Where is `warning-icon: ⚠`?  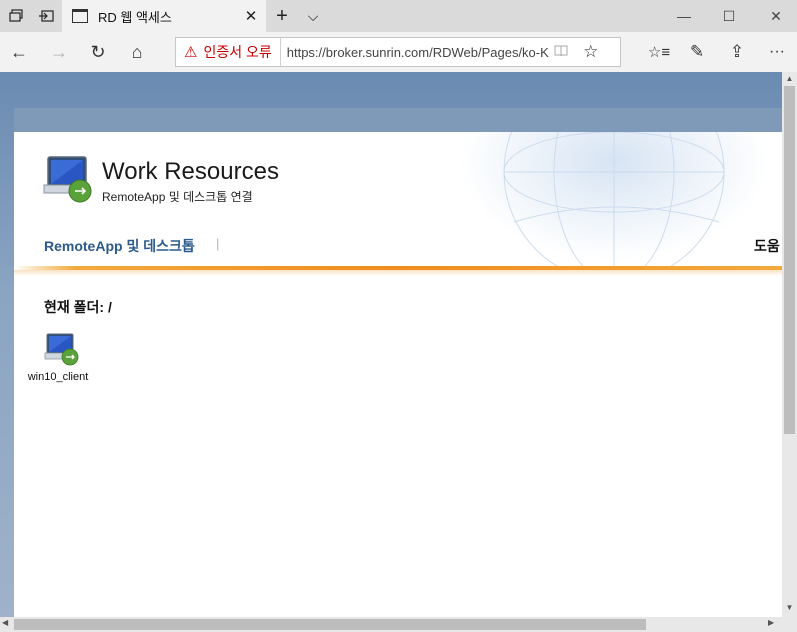
warning-icon: ⚠ is located at coordinates (191, 52).